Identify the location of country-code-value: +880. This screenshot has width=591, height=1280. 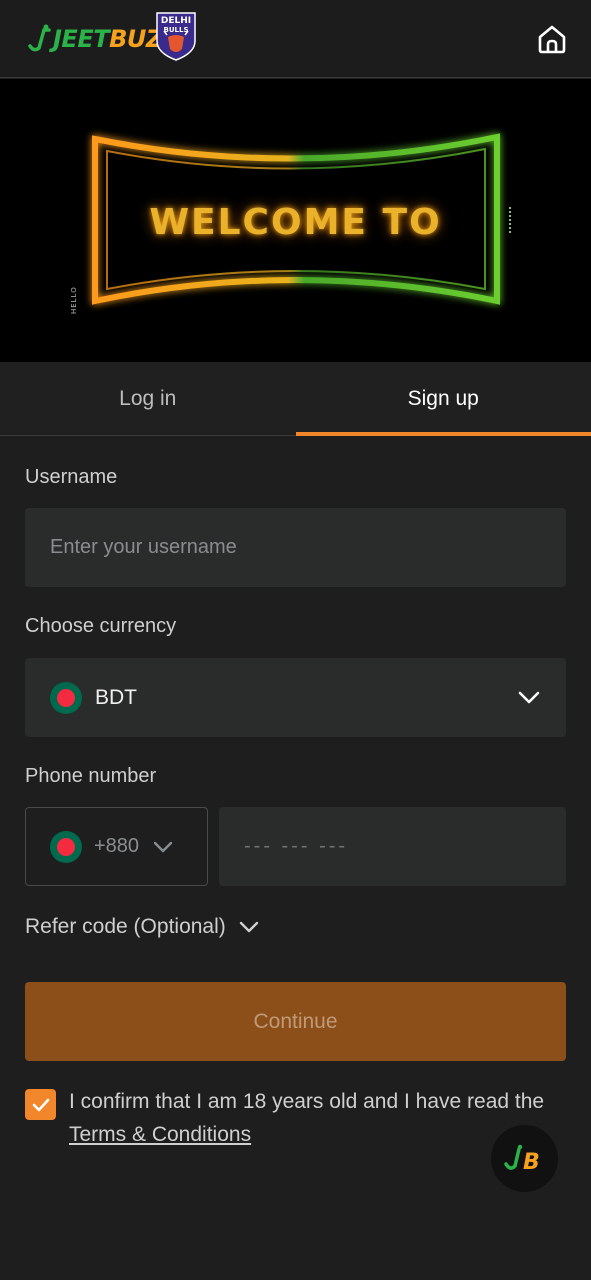
(117, 846).